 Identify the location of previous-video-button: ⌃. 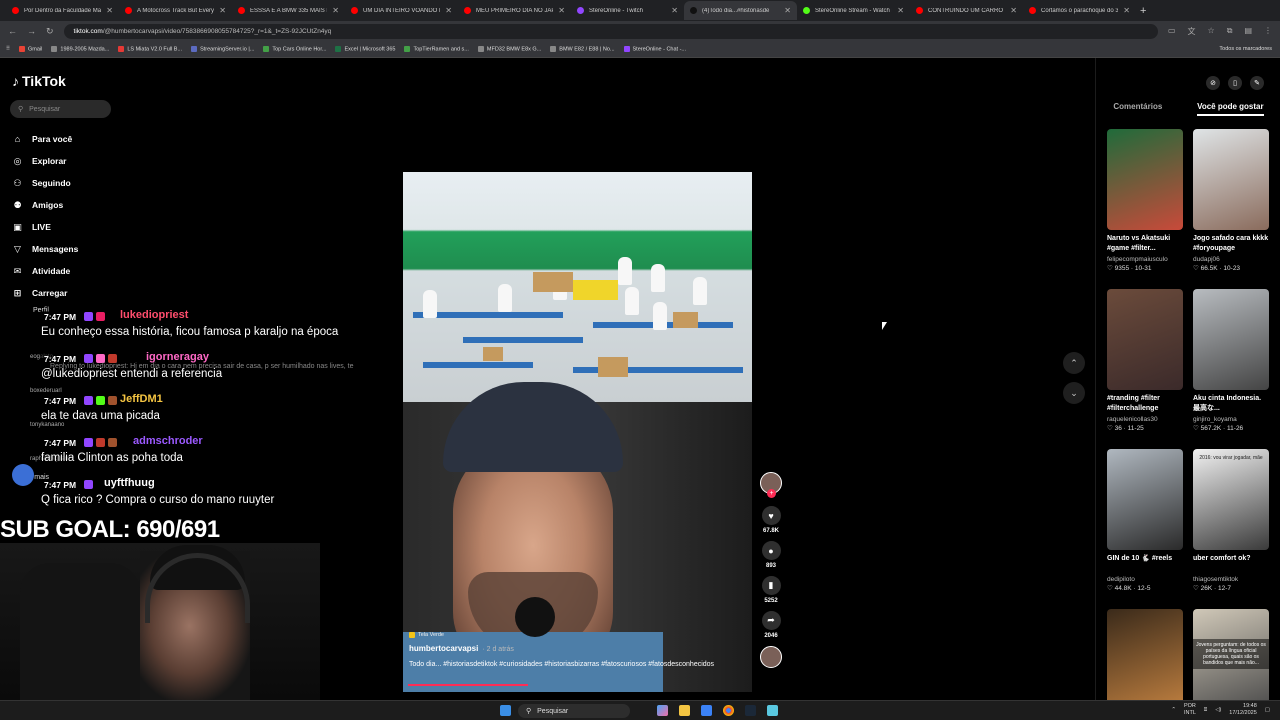
(1074, 363).